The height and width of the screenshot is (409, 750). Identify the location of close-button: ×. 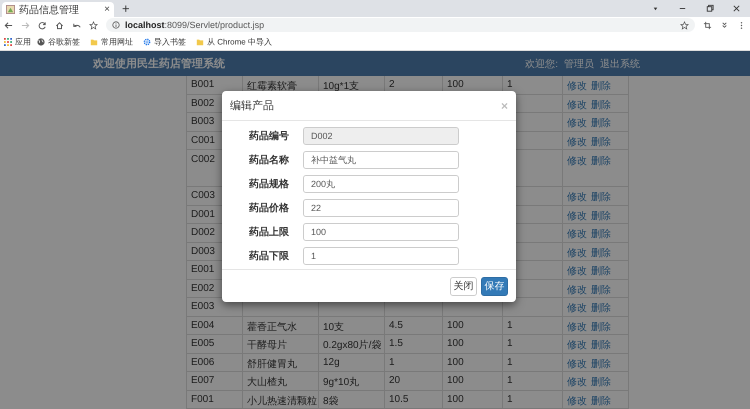
(504, 105).